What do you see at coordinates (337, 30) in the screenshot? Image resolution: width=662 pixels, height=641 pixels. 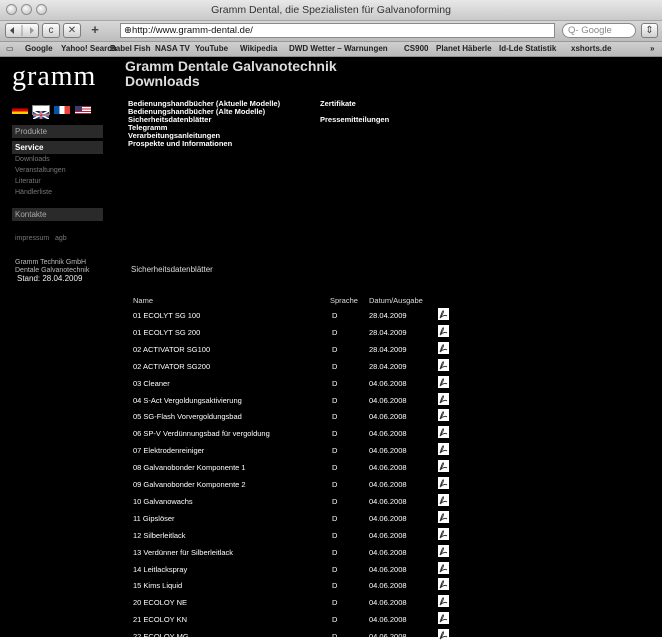 I see `address-bar: ⊕http://www.gramm-dental.de/` at bounding box center [337, 30].